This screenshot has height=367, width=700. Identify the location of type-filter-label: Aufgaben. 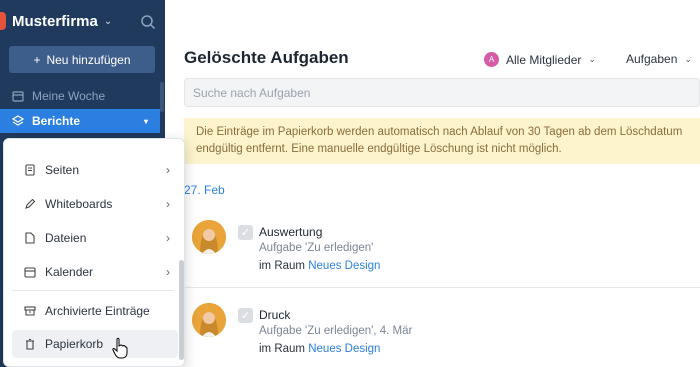
(652, 59).